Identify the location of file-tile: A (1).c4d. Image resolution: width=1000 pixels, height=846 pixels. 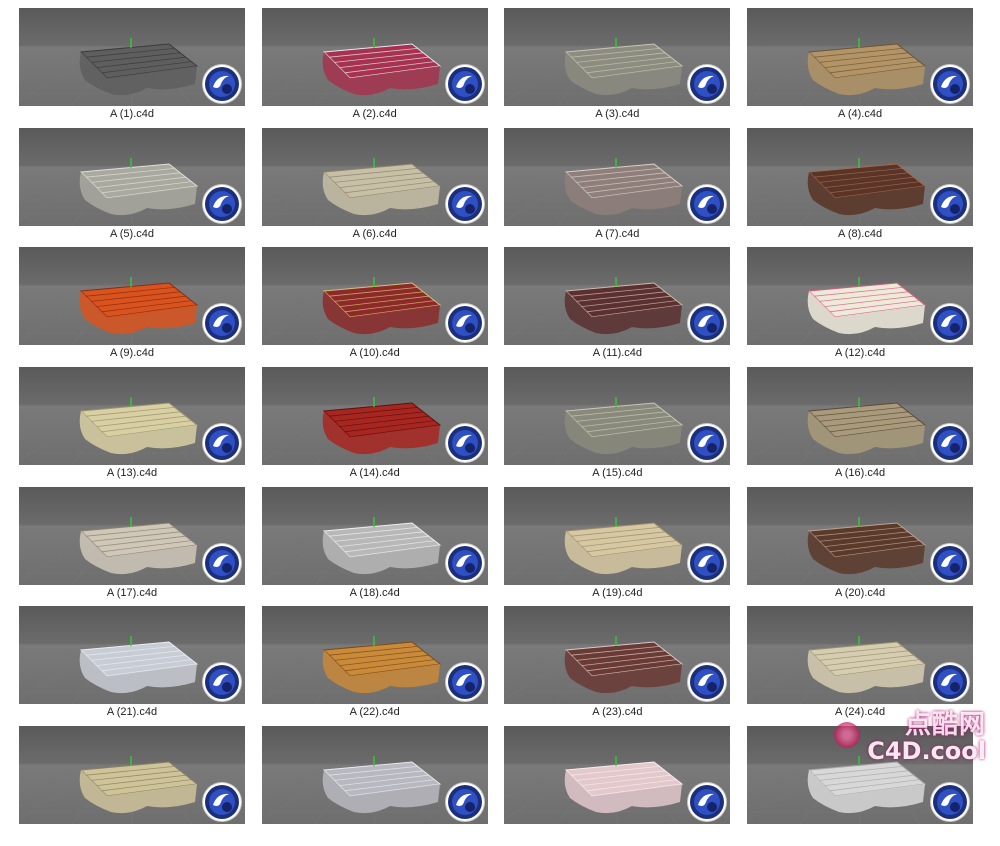
(132, 68).